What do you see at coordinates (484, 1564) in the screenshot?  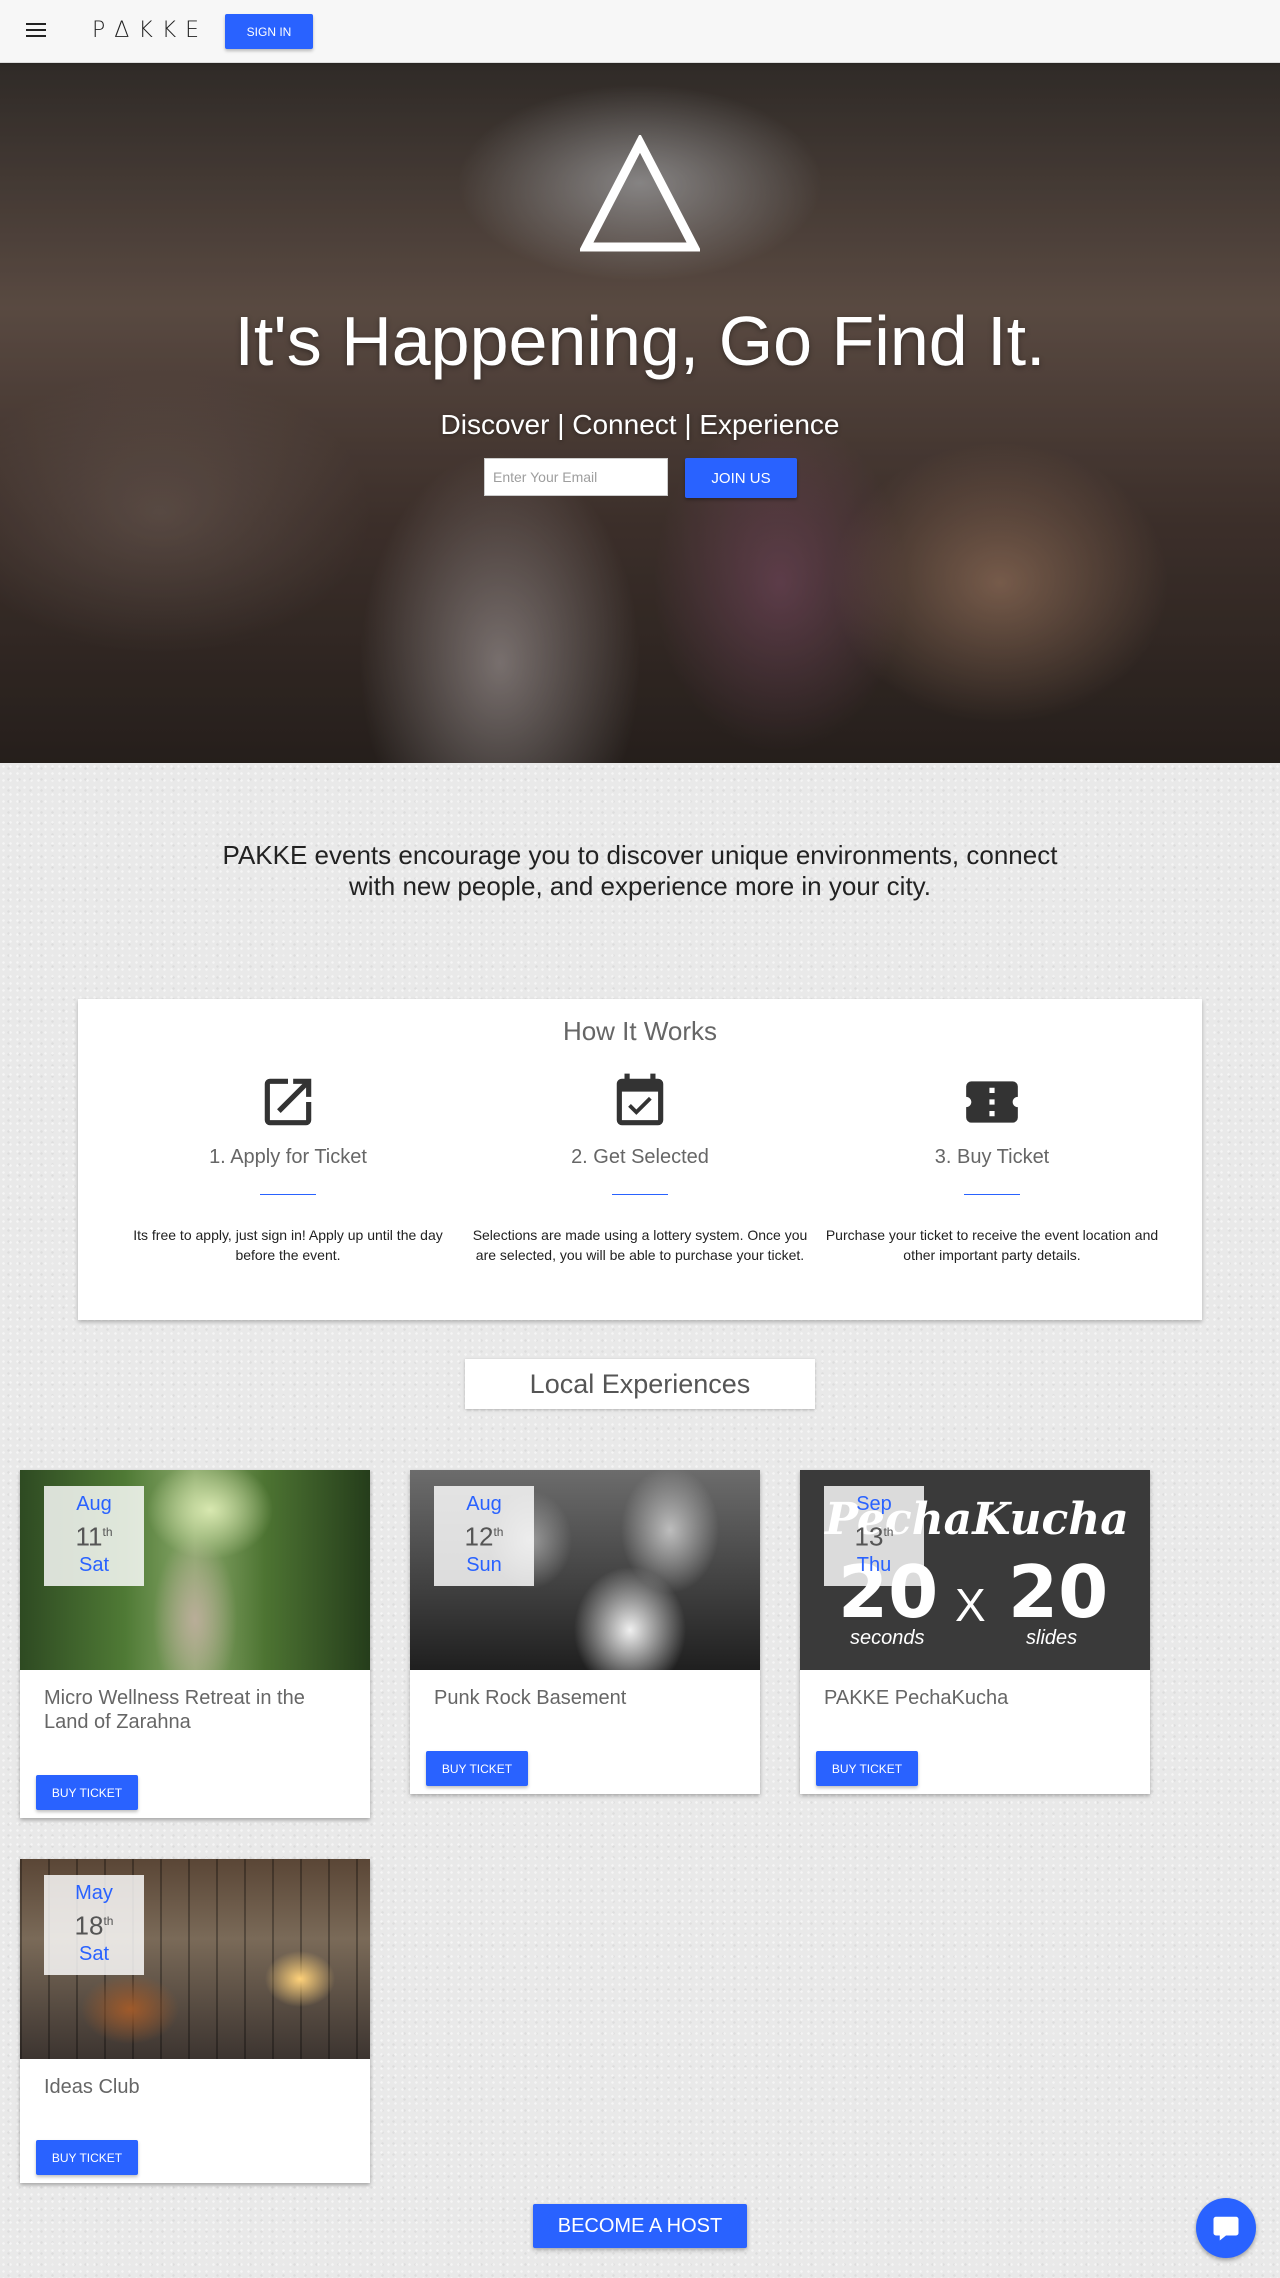 I see `date-weekday: Sun` at bounding box center [484, 1564].